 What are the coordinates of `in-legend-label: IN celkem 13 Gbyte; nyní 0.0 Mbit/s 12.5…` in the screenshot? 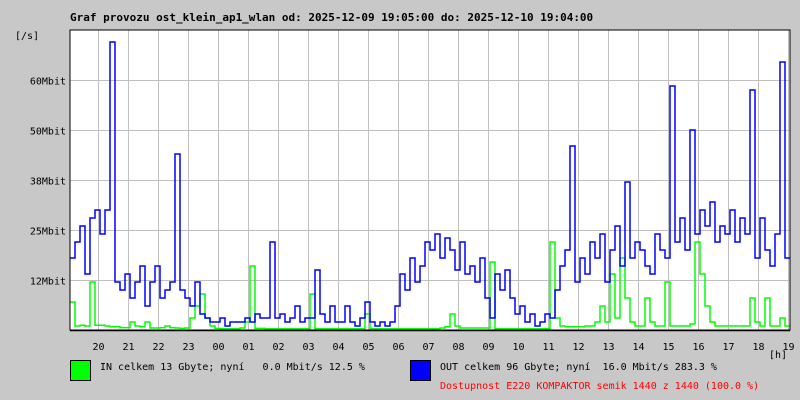 It's located at (232, 367).